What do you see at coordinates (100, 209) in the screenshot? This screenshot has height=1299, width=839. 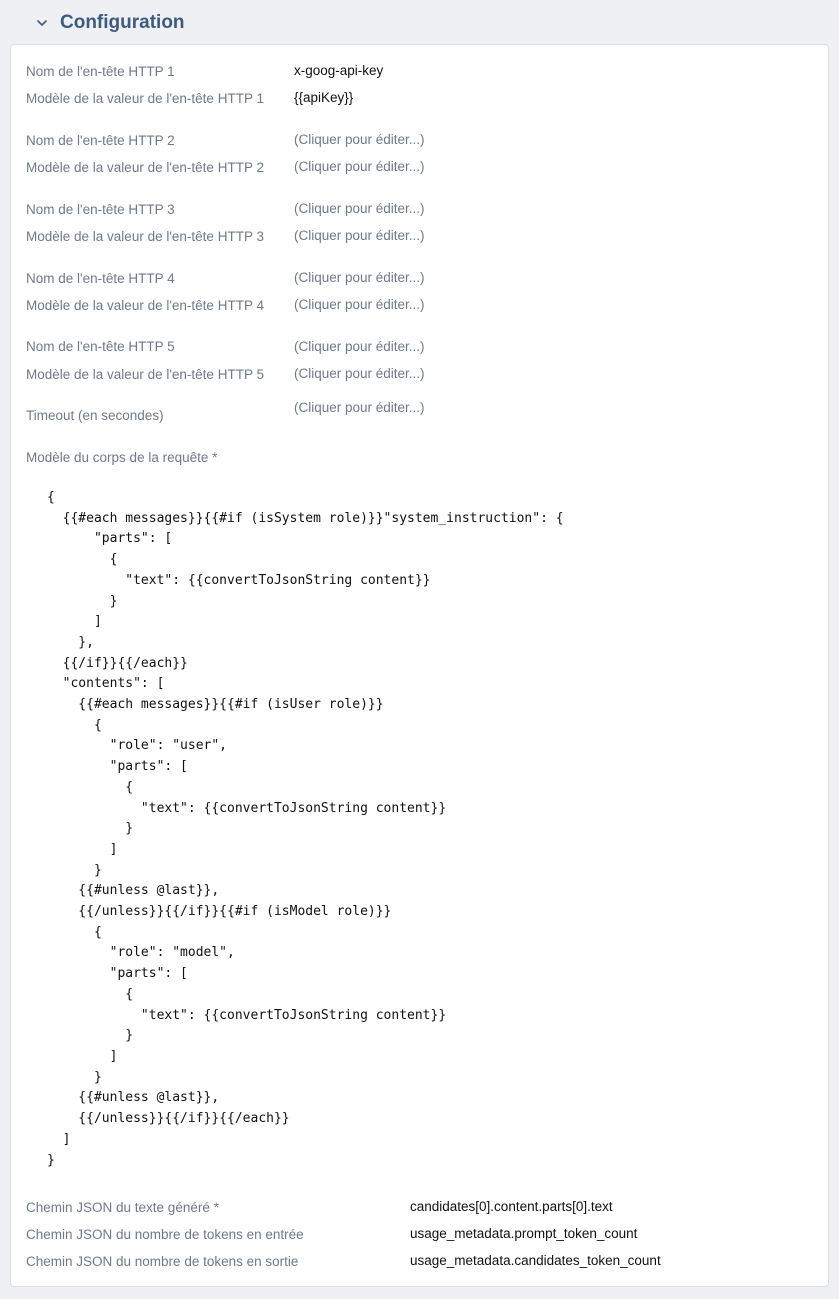 I see `header-3-name-label: Nom de l'en-tête HTTP 3` at bounding box center [100, 209].